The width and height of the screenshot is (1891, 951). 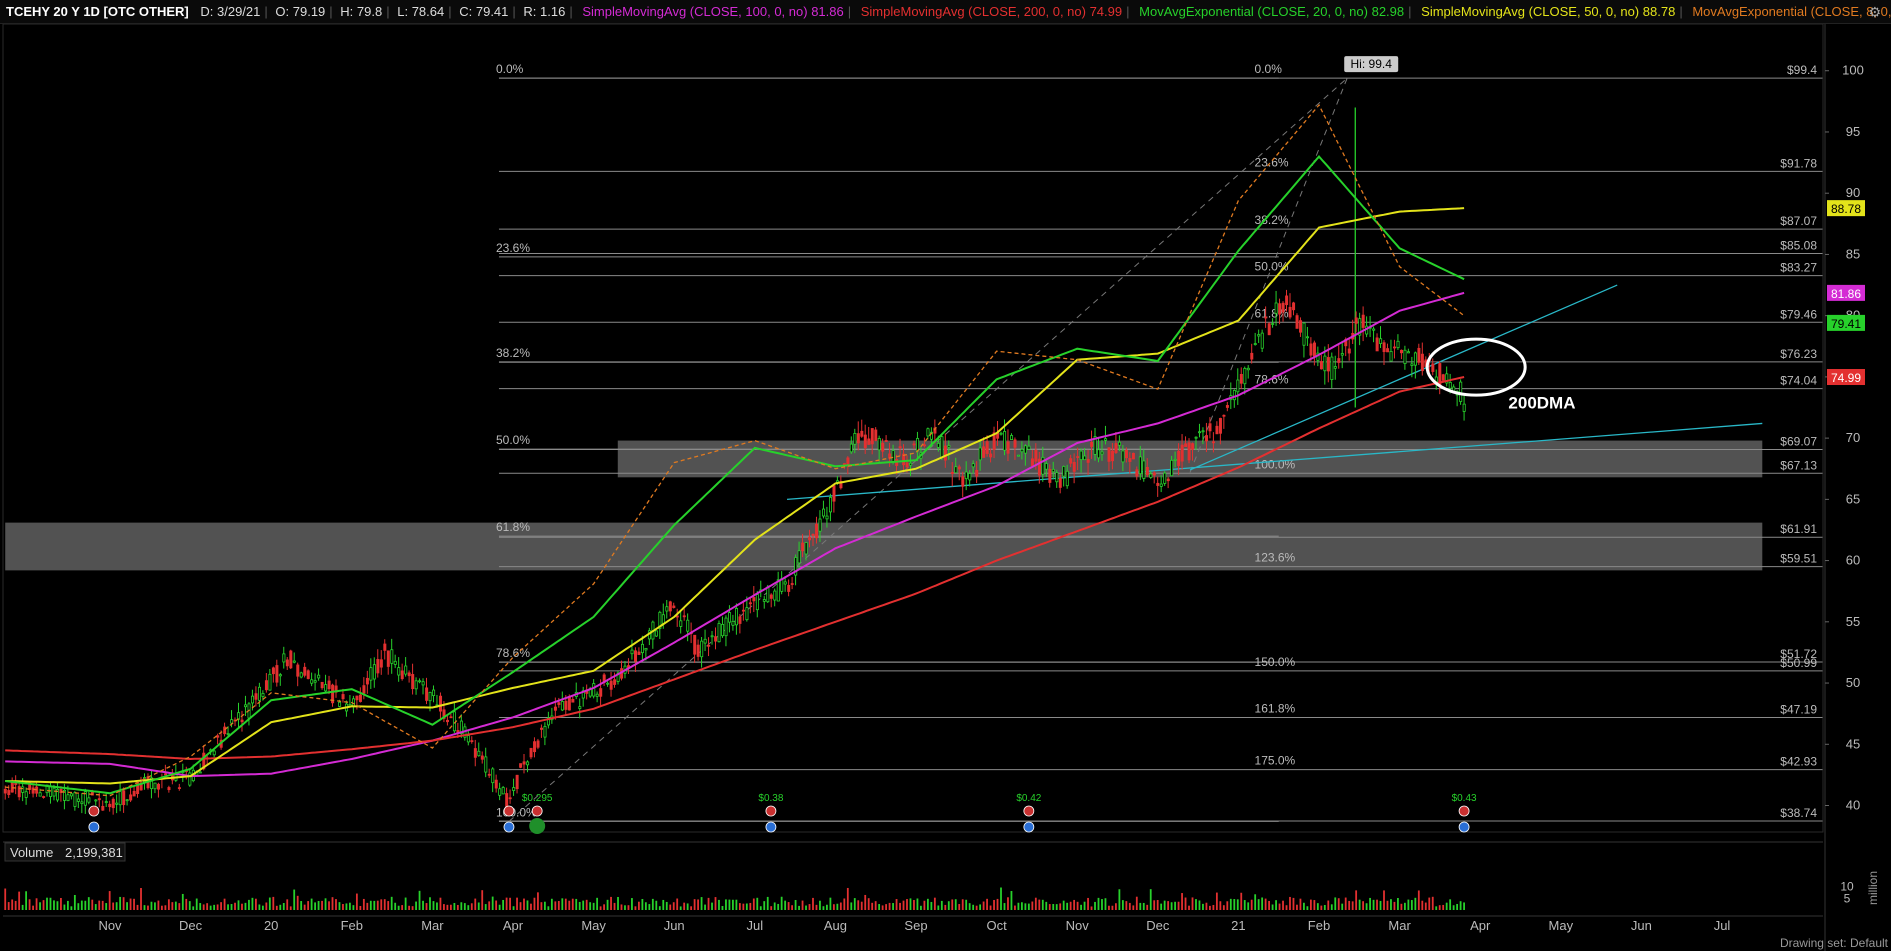 I want to click on x-tick-label: Feb, so click(x=352, y=925).